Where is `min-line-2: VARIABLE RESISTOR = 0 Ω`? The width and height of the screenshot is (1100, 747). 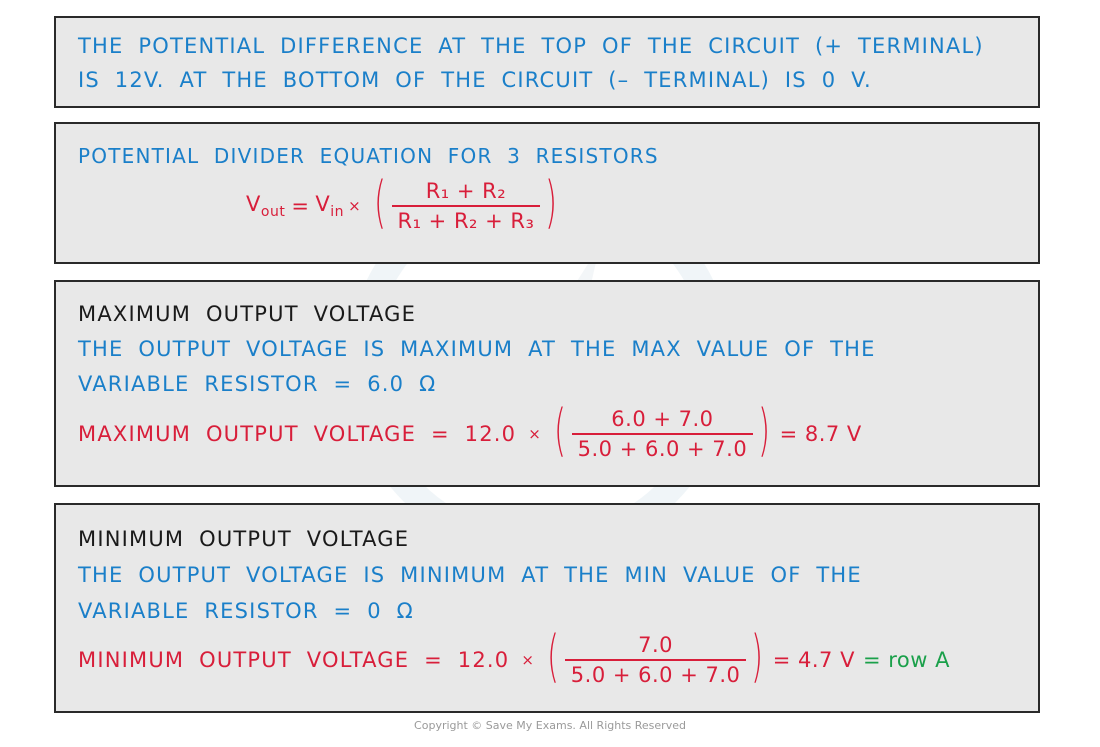 min-line-2: VARIABLE RESISTOR = 0 Ω is located at coordinates (246, 611).